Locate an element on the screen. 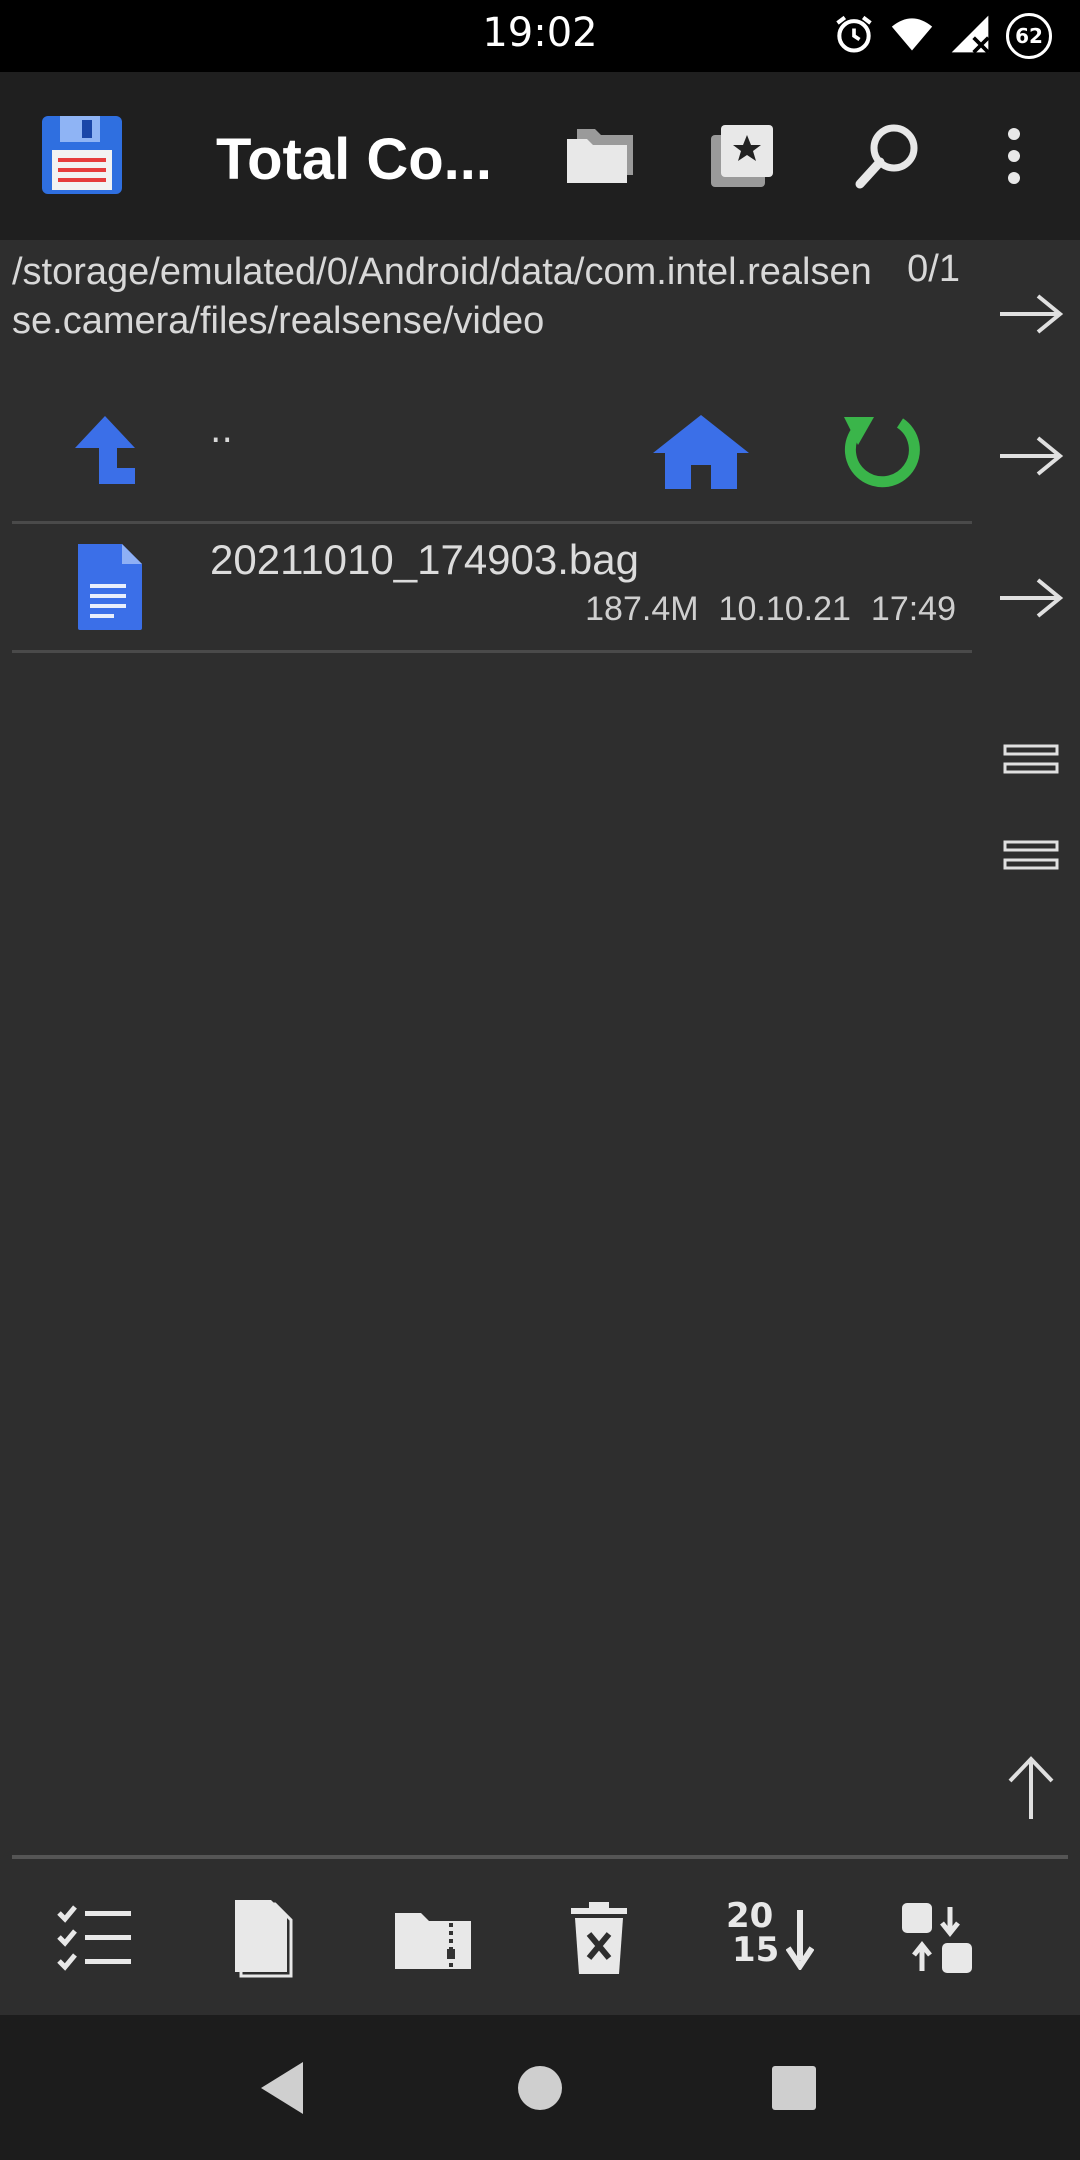  system-navigation-bar is located at coordinates (540, 2087).